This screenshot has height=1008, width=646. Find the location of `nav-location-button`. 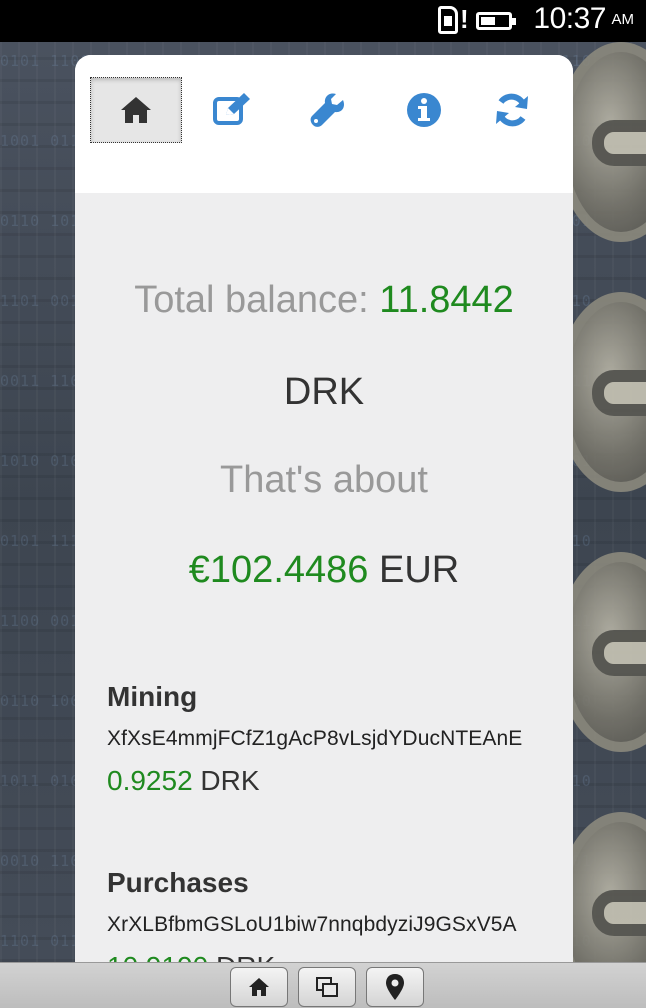

nav-location-button is located at coordinates (395, 987).